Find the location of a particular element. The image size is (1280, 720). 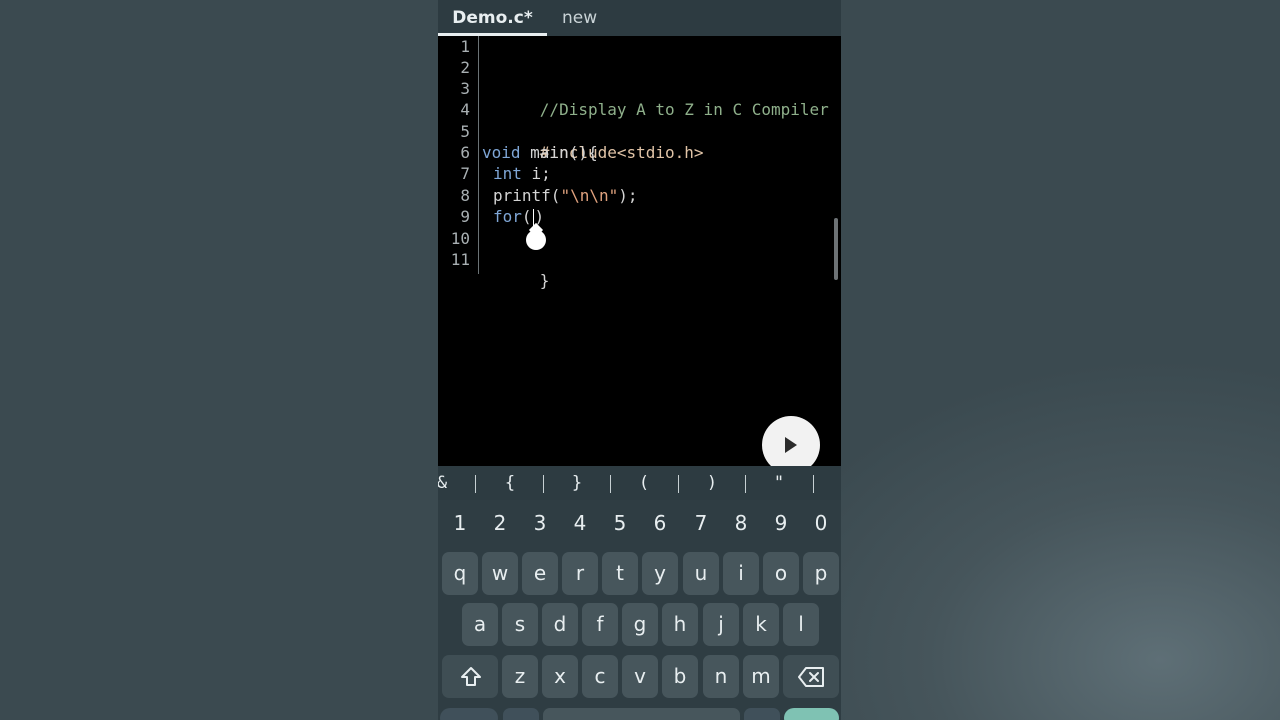

line-number: 1 is located at coordinates (465, 46).